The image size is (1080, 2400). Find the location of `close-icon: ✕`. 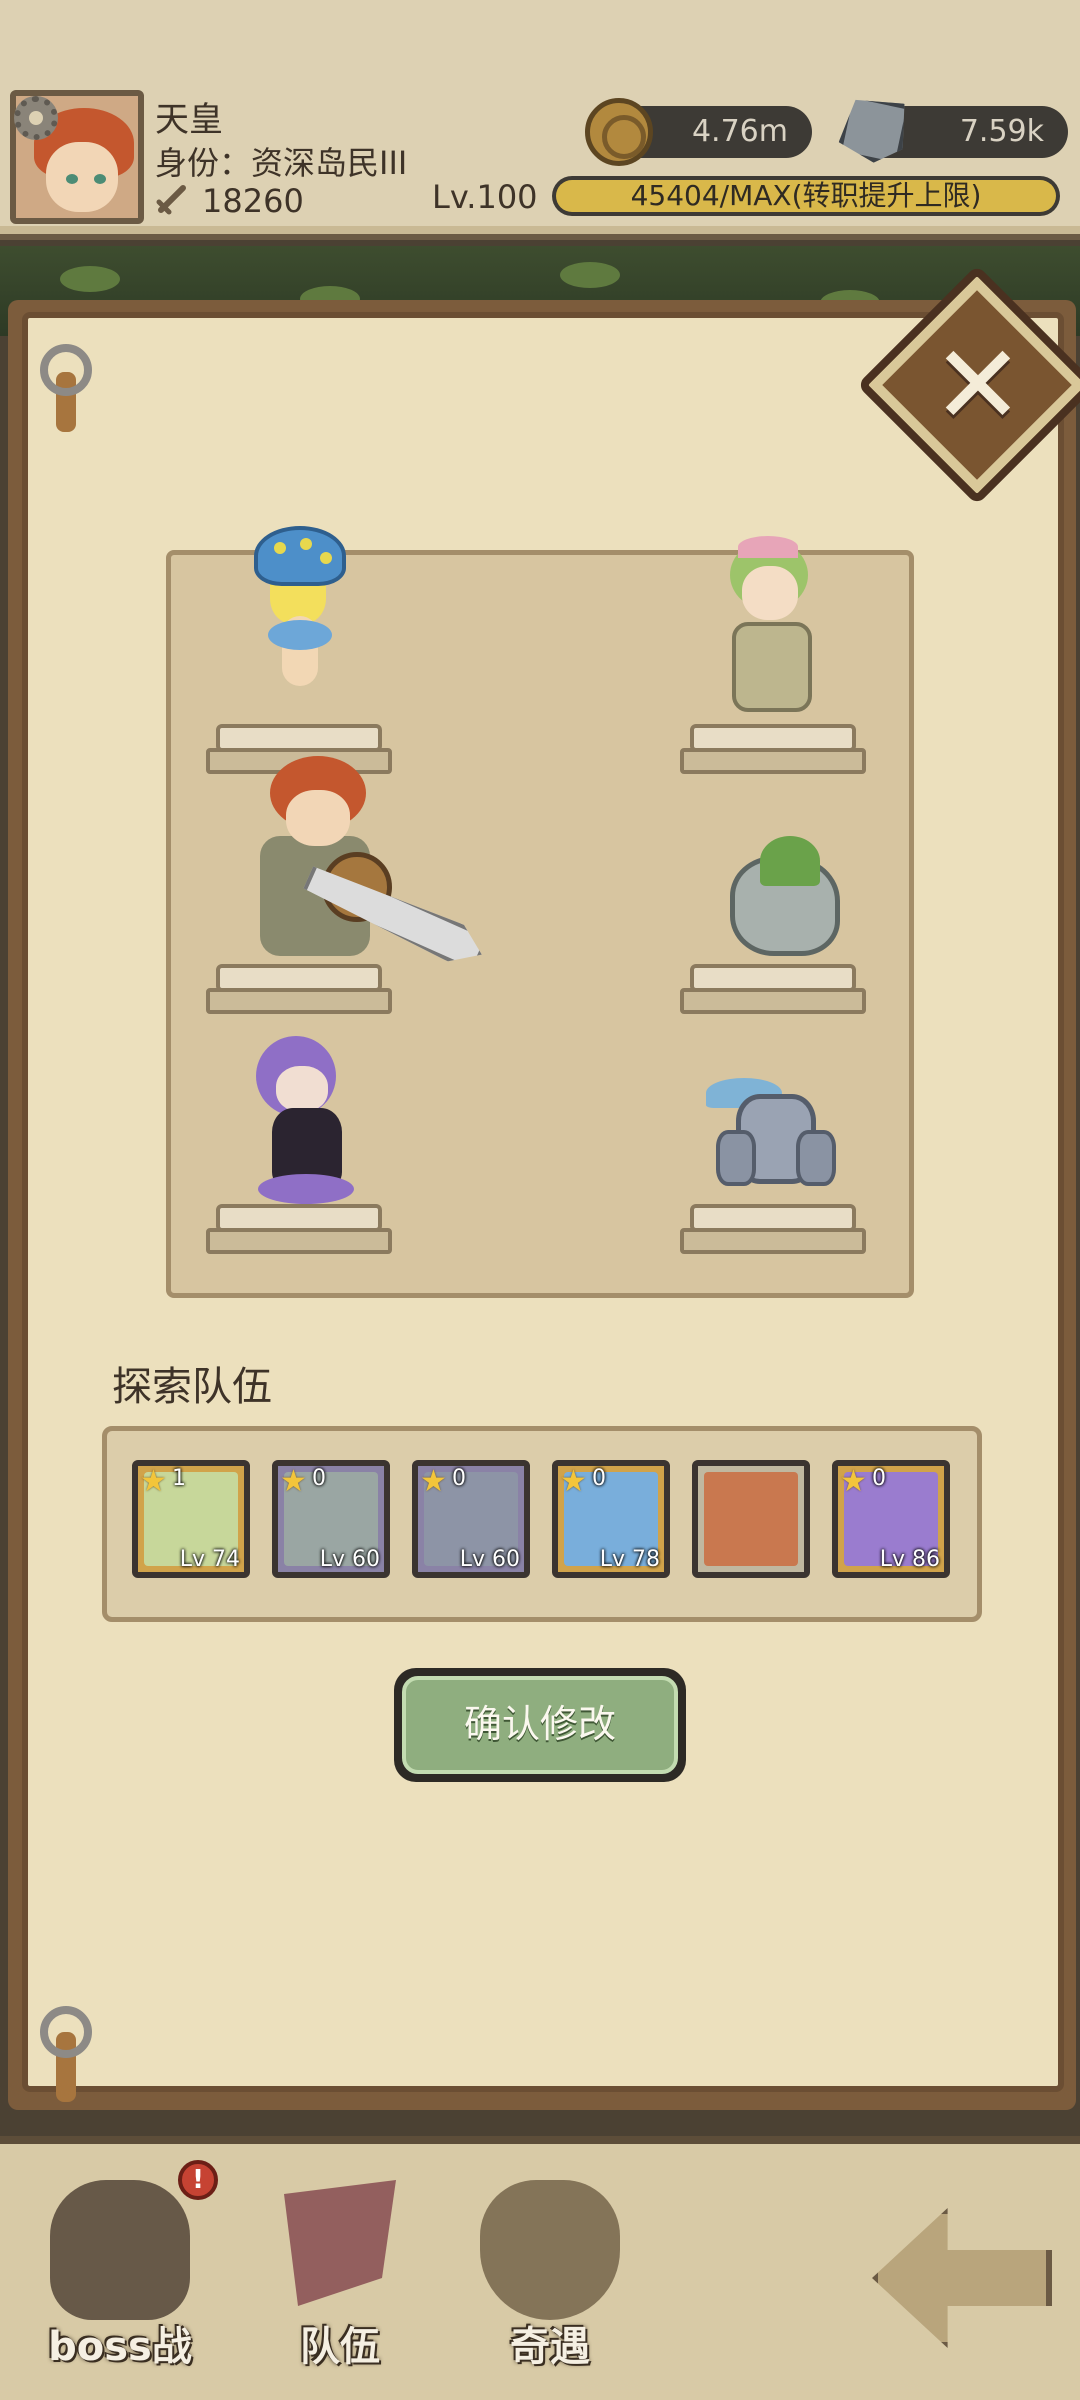

close-icon: ✕ is located at coordinates (978, 385).